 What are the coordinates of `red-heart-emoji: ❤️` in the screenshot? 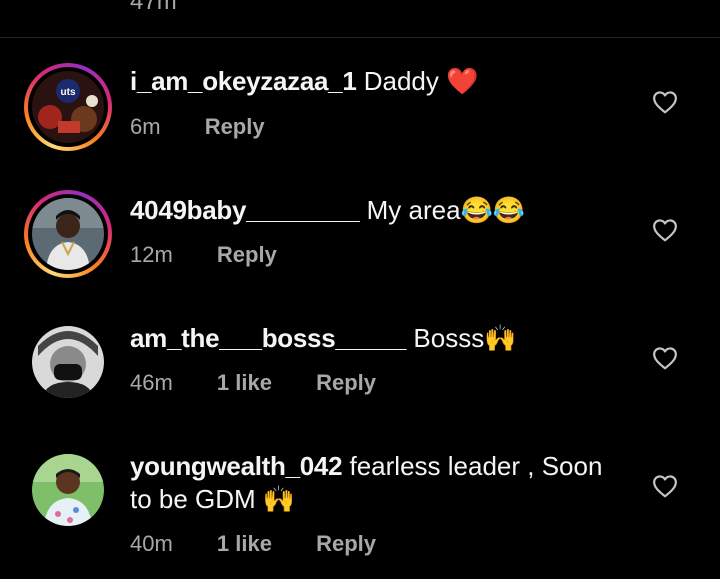 It's located at (462, 81).